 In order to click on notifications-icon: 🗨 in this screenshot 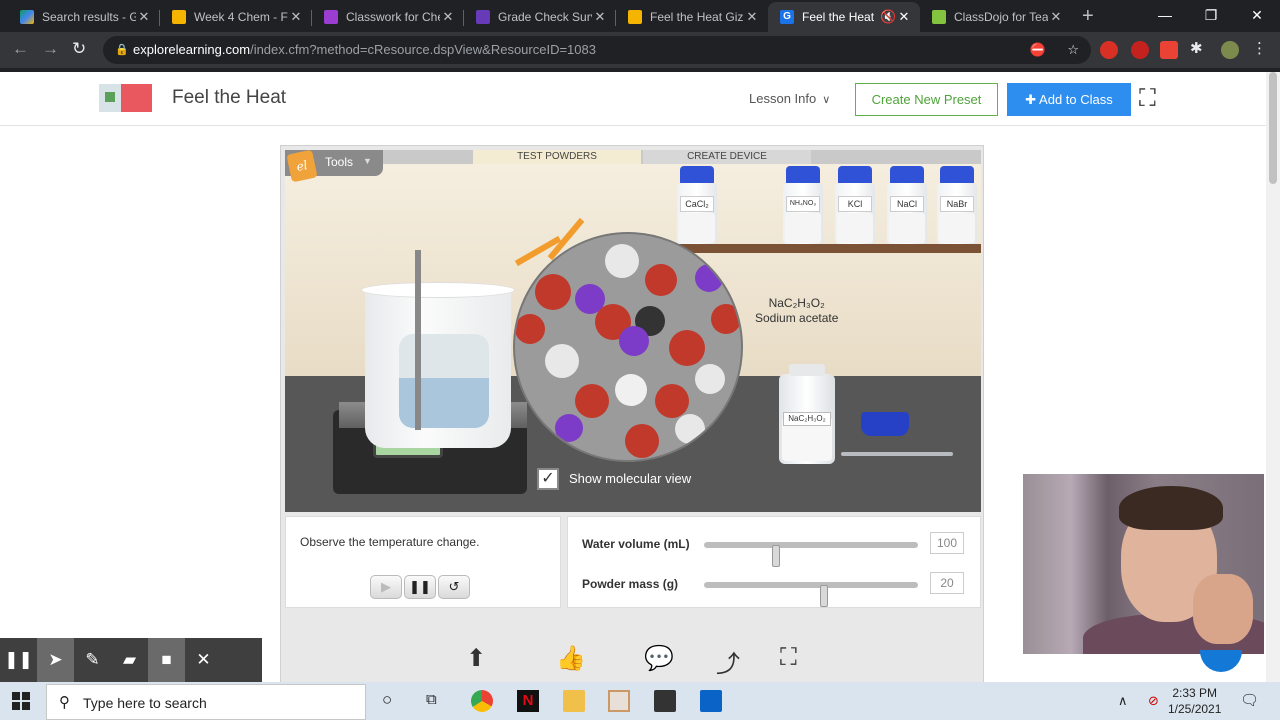, I will do `click(1249, 700)`.